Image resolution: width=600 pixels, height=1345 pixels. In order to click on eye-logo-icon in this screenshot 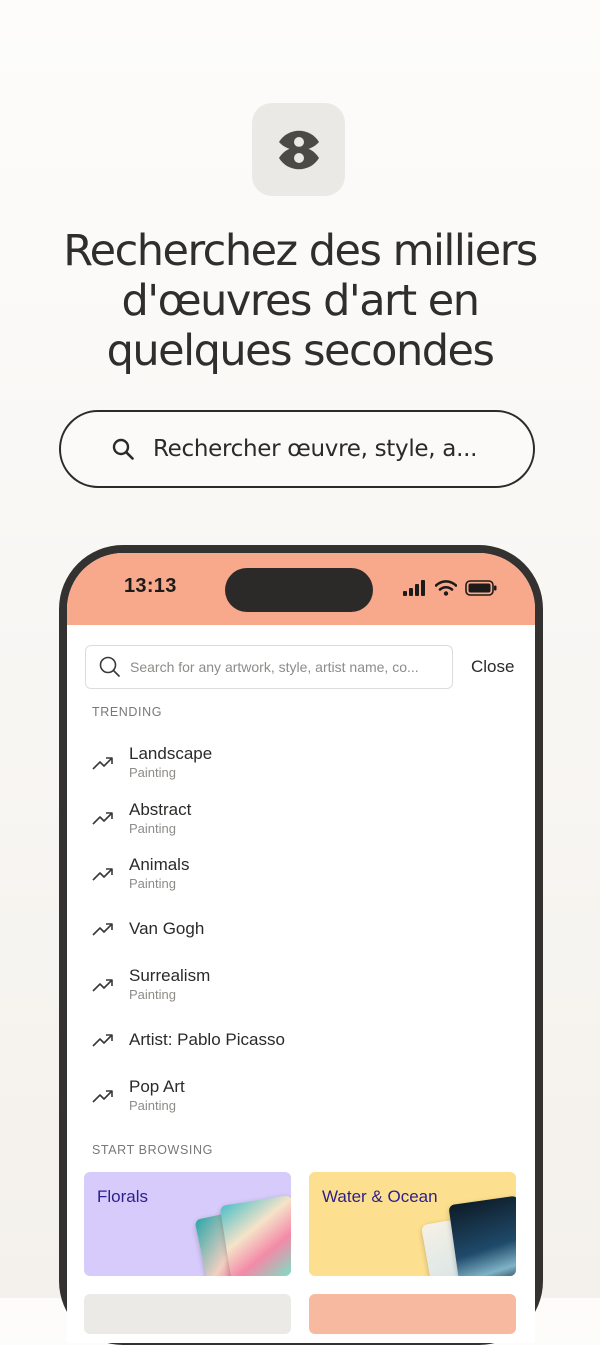, I will do `click(298, 149)`.